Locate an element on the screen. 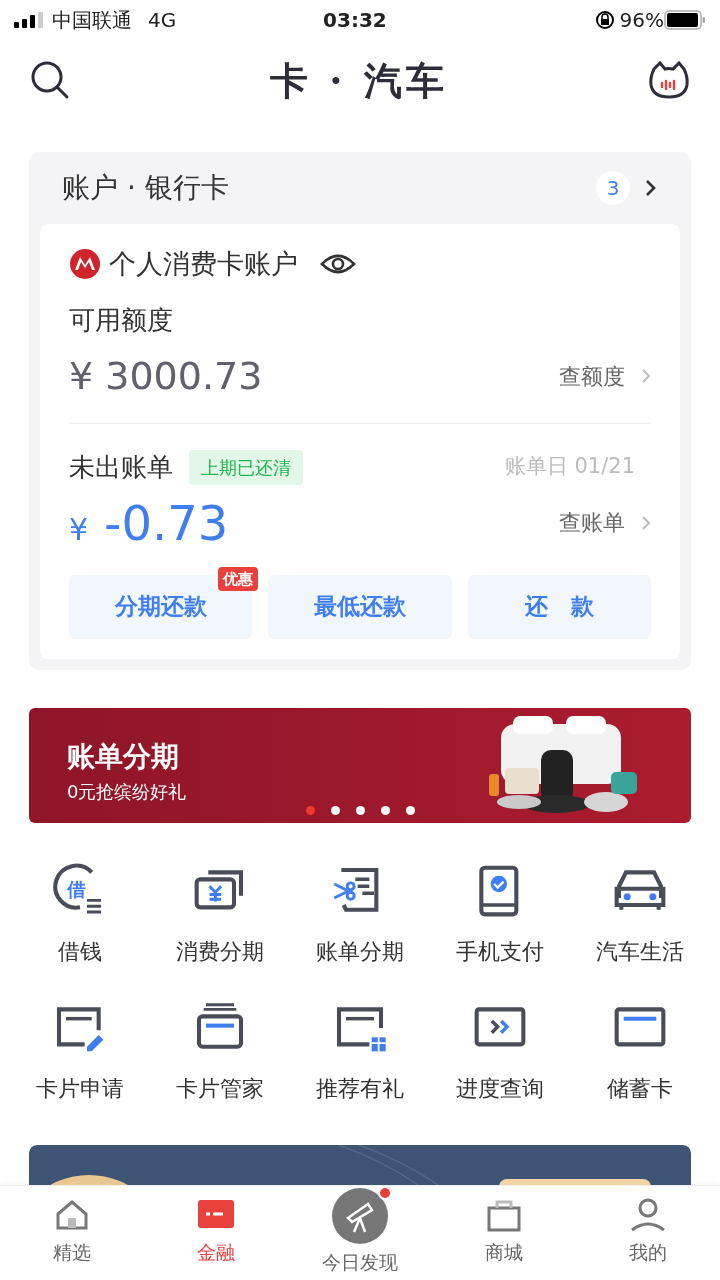  search-button is located at coordinates (50, 80).